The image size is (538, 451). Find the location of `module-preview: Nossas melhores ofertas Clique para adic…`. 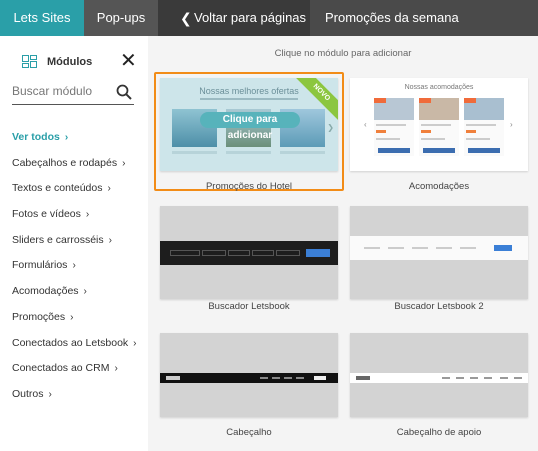

module-preview: Nossas melhores ofertas Clique para adic… is located at coordinates (249, 124).